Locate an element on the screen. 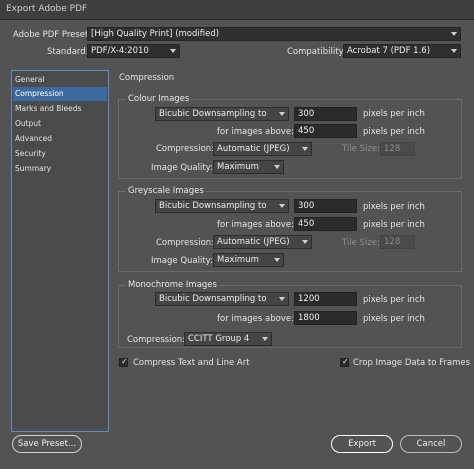  monochrome-ppi-input: 1200 is located at coordinates (325, 299).